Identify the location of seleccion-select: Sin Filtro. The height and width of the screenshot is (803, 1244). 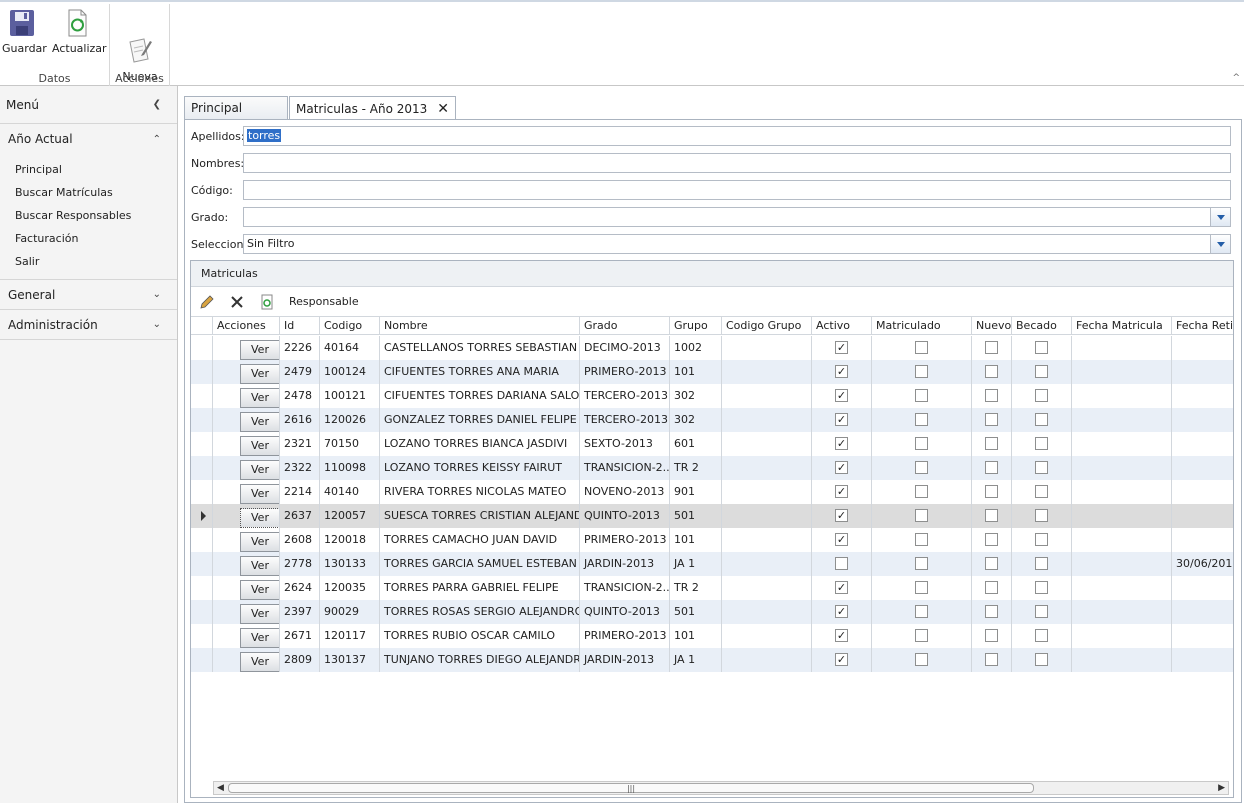
(737, 244).